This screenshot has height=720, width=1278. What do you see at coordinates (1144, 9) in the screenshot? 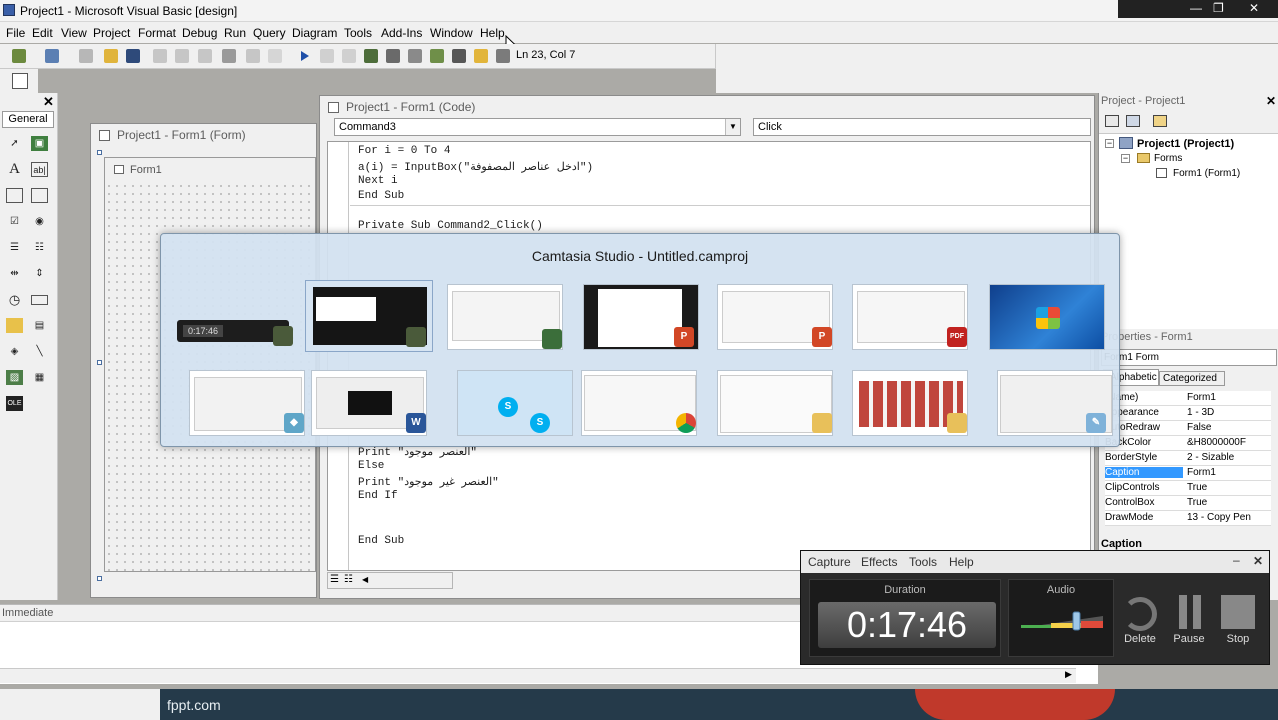
I see `minimize-button` at bounding box center [1144, 9].